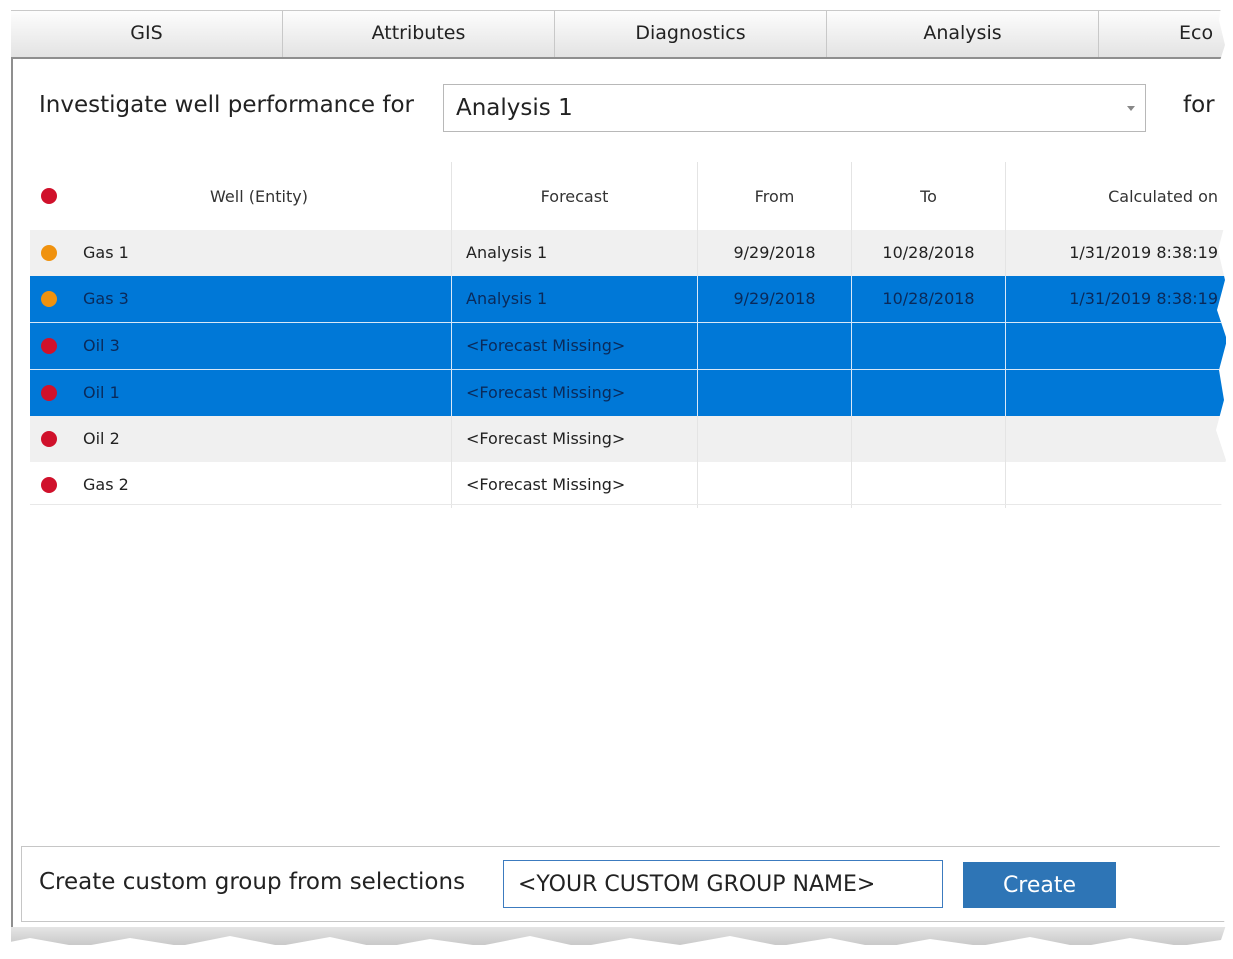  Describe the element at coordinates (628, 504) in the screenshot. I see `grid-divider` at that location.